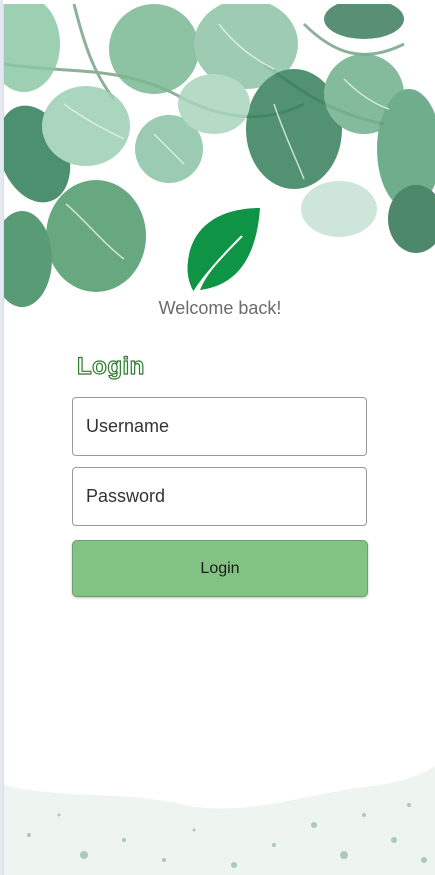  I want to click on welcome-text: Welcome back!, so click(220, 308).